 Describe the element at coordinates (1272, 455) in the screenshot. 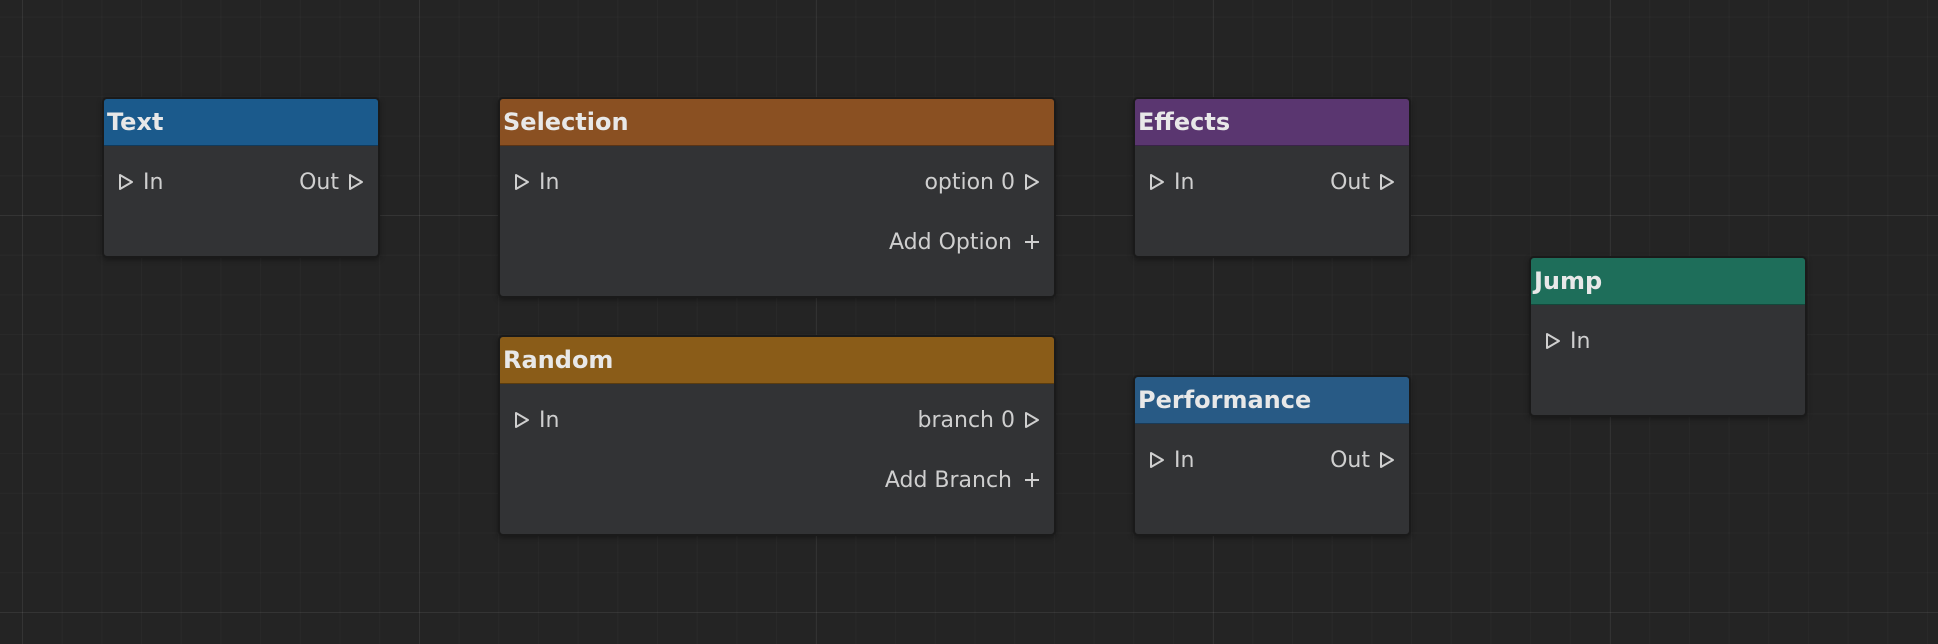

I see `node-performance: Performance In Out` at that location.